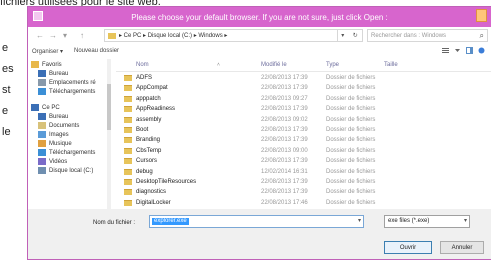 The image size is (491, 260). I want to click on recent-places-icon, so click(42, 82).